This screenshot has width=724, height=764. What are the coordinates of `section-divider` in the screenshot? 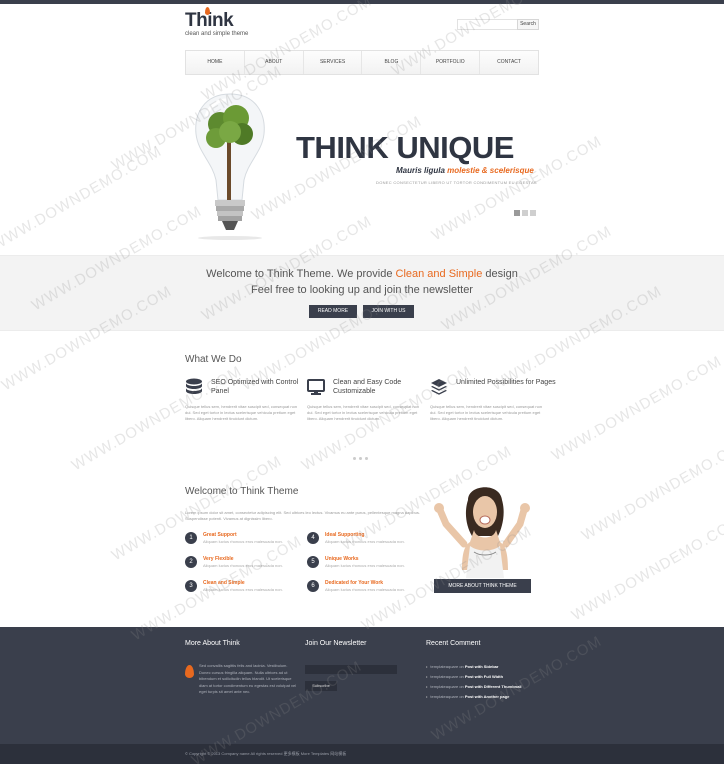 It's located at (360, 458).